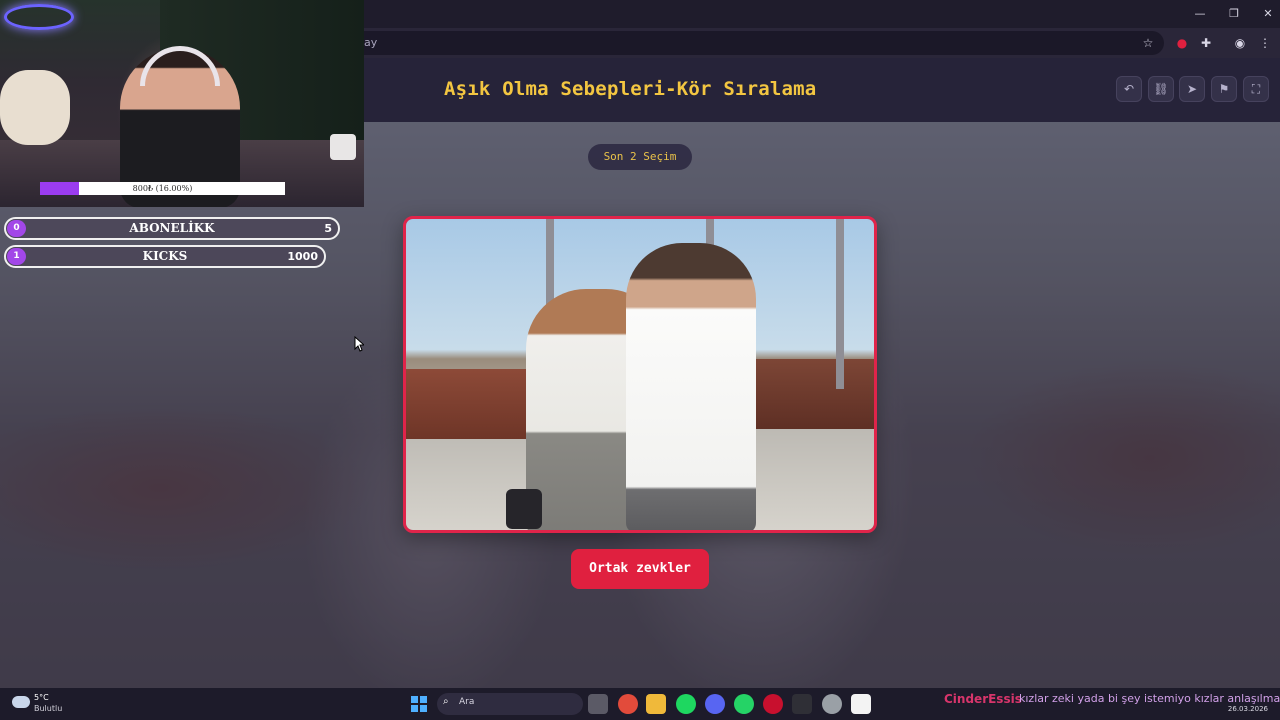  I want to click on minimize-icon: —, so click(1200, 14).